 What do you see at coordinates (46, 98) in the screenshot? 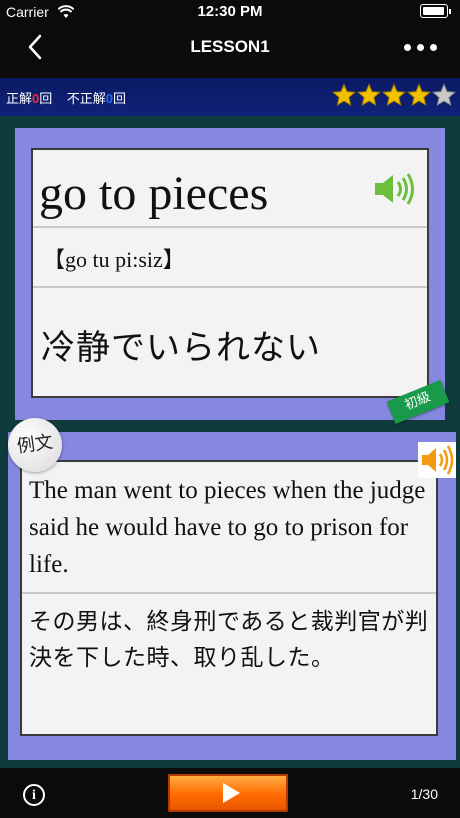
I see `correct-unit: 回` at bounding box center [46, 98].